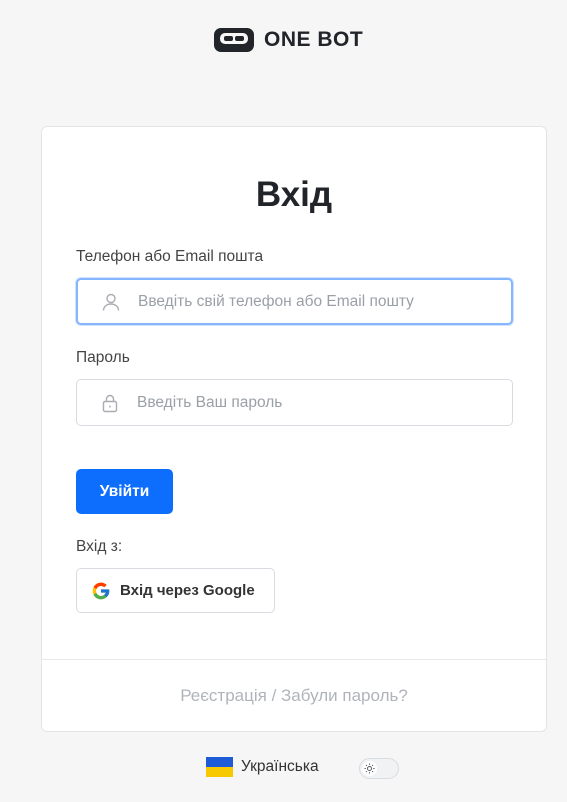  Describe the element at coordinates (344, 695) in the screenshot. I see `forgot-password-link: Забули пароль?` at that location.